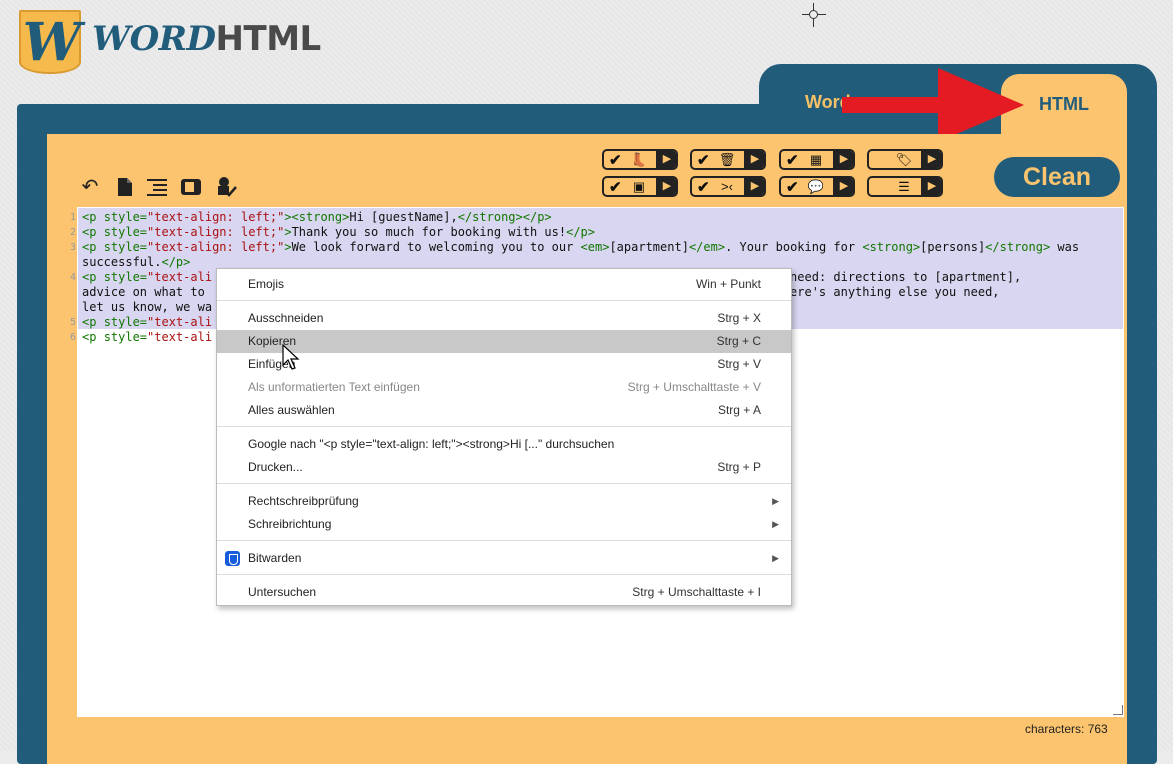 The width and height of the screenshot is (1173, 764). What do you see at coordinates (504, 592) in the screenshot?
I see `menu-item-inspect: Untersuchen Strg + Umschalttaste + I` at bounding box center [504, 592].